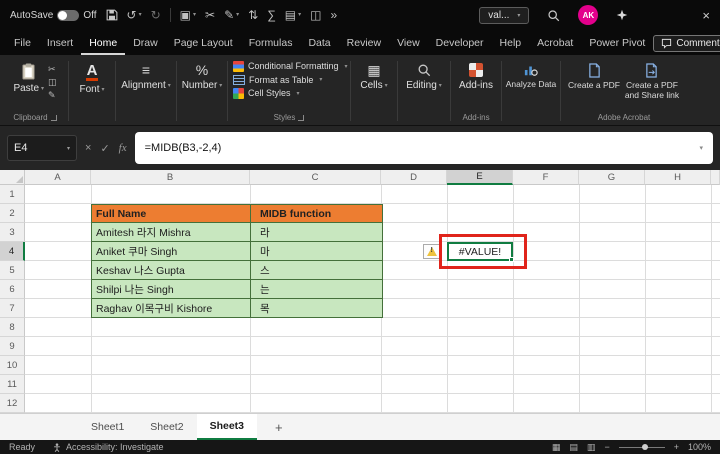 This screenshot has width=720, height=454. Describe the element at coordinates (701, 148) in the screenshot. I see `formula-bar-expand-icon: ▾` at that location.